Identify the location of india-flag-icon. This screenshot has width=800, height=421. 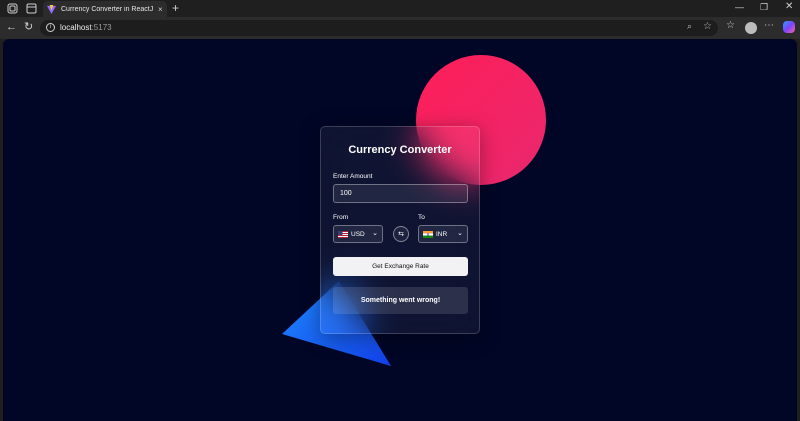
(428, 234).